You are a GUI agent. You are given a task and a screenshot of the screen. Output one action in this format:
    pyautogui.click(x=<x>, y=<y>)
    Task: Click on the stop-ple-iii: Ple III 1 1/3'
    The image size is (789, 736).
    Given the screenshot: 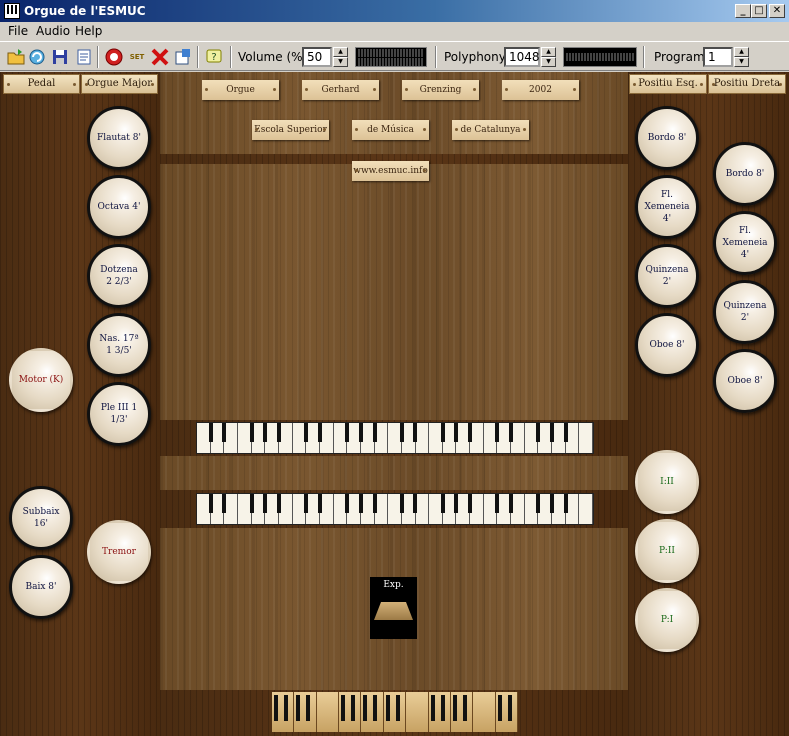 What is the action you would take?
    pyautogui.click(x=119, y=414)
    